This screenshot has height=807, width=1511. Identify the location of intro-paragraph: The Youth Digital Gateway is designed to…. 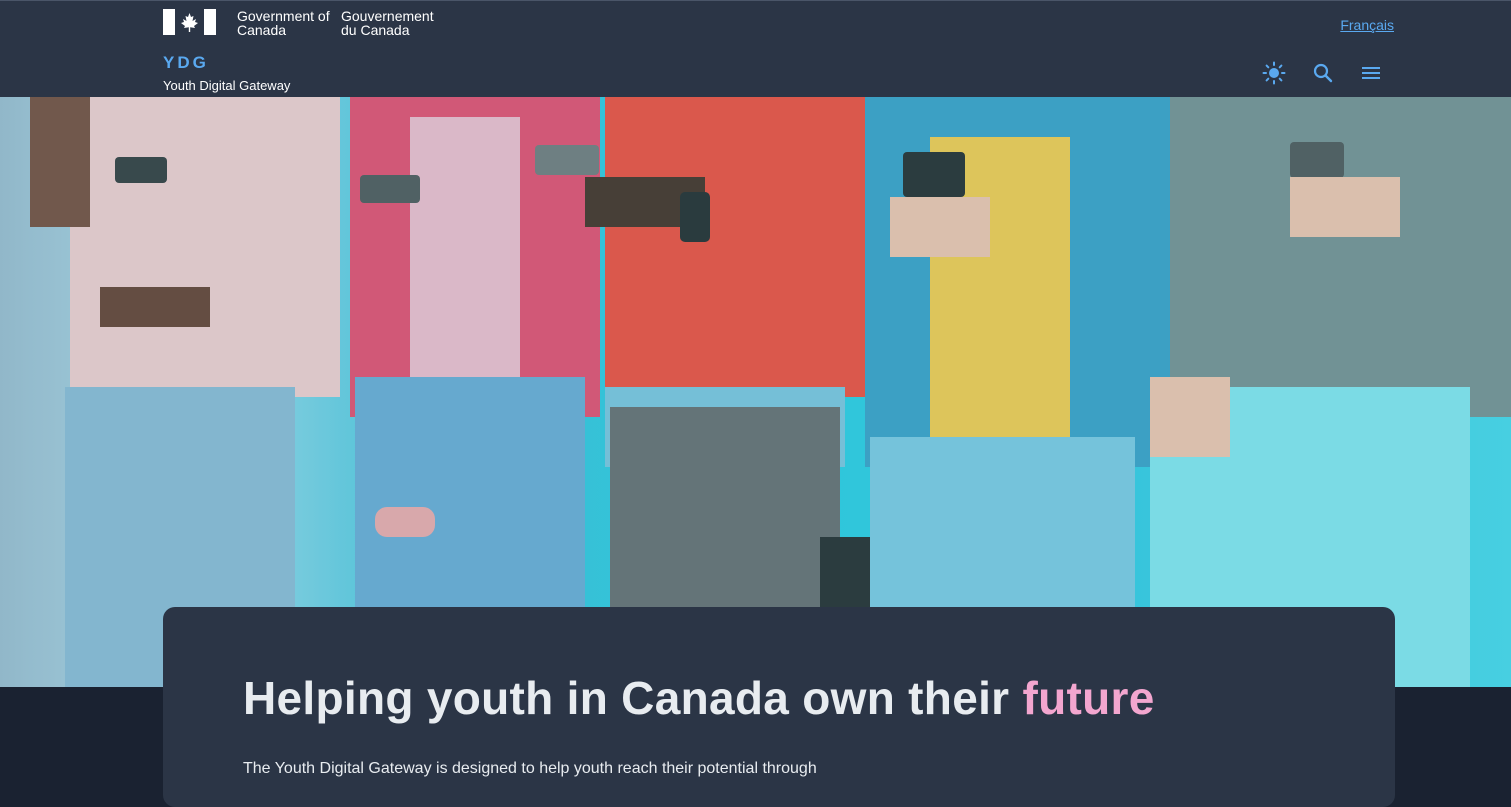
(530, 768).